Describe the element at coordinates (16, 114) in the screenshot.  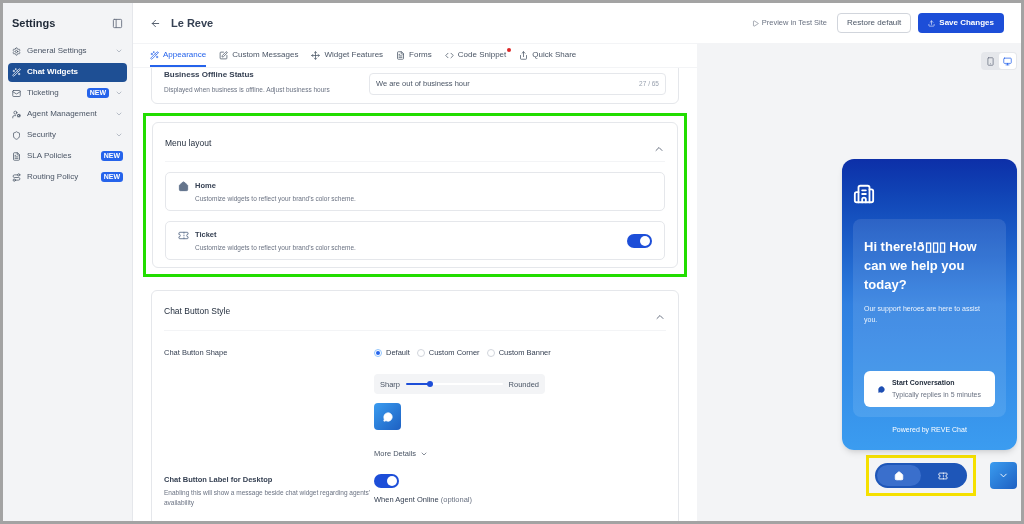
I see `user-gear-icon` at that location.